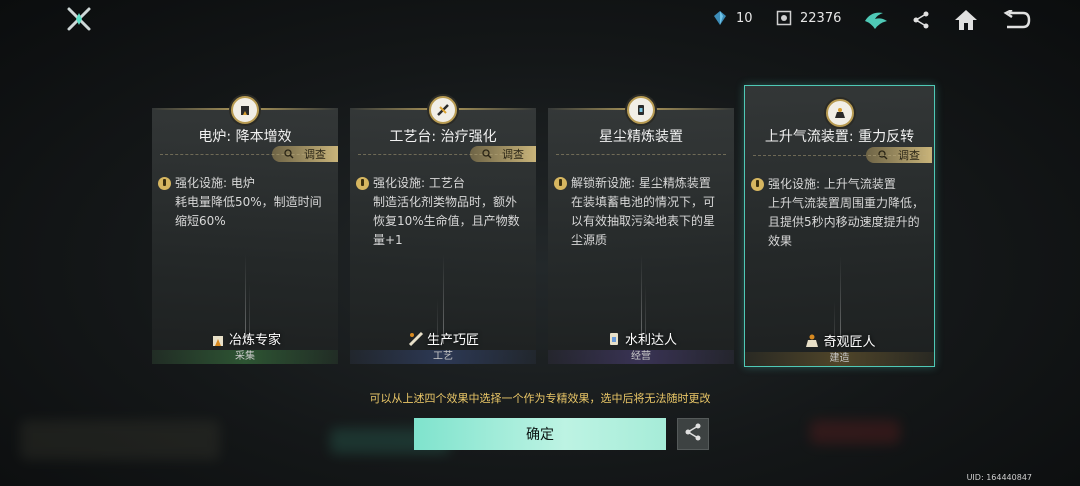 Image resolution: width=1080 pixels, height=486 pixels. Describe the element at coordinates (446, 211) in the screenshot. I see `description-text: 强化设施: 工艺台 制造活化剂类物品时，额外恢复10%生命值，且产物数量+1` at that location.